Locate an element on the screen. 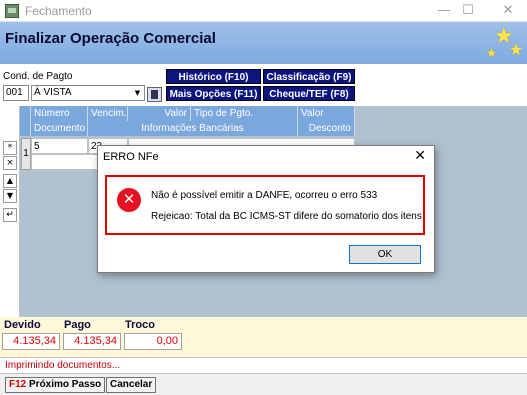 This screenshot has width=527, height=395. troco-label: Troco is located at coordinates (140, 325).